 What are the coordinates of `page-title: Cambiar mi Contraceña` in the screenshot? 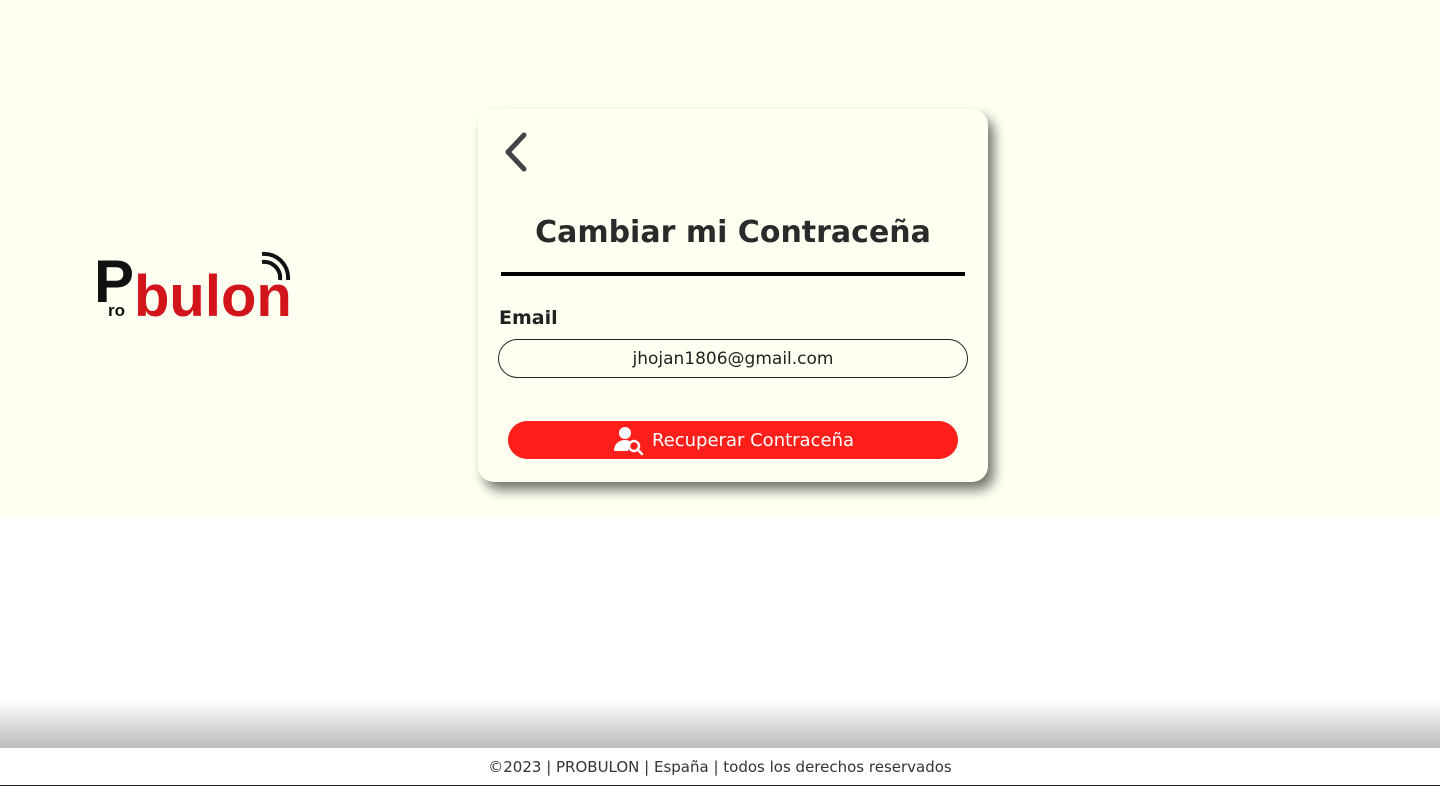 It's located at (733, 232).